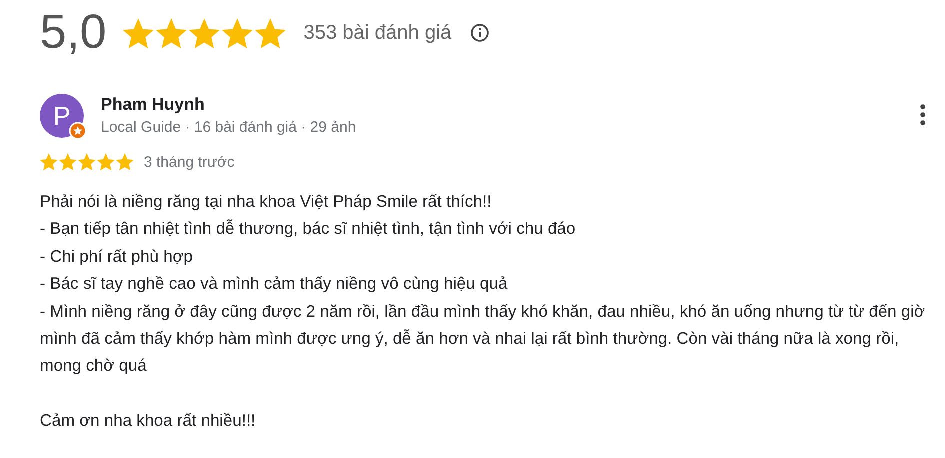 This screenshot has height=458, width=945. I want to click on review-text-line: - Bác sĩ tay nghề cao và mình cảm thấy niềng vô cùng hiệu quả, so click(274, 284).